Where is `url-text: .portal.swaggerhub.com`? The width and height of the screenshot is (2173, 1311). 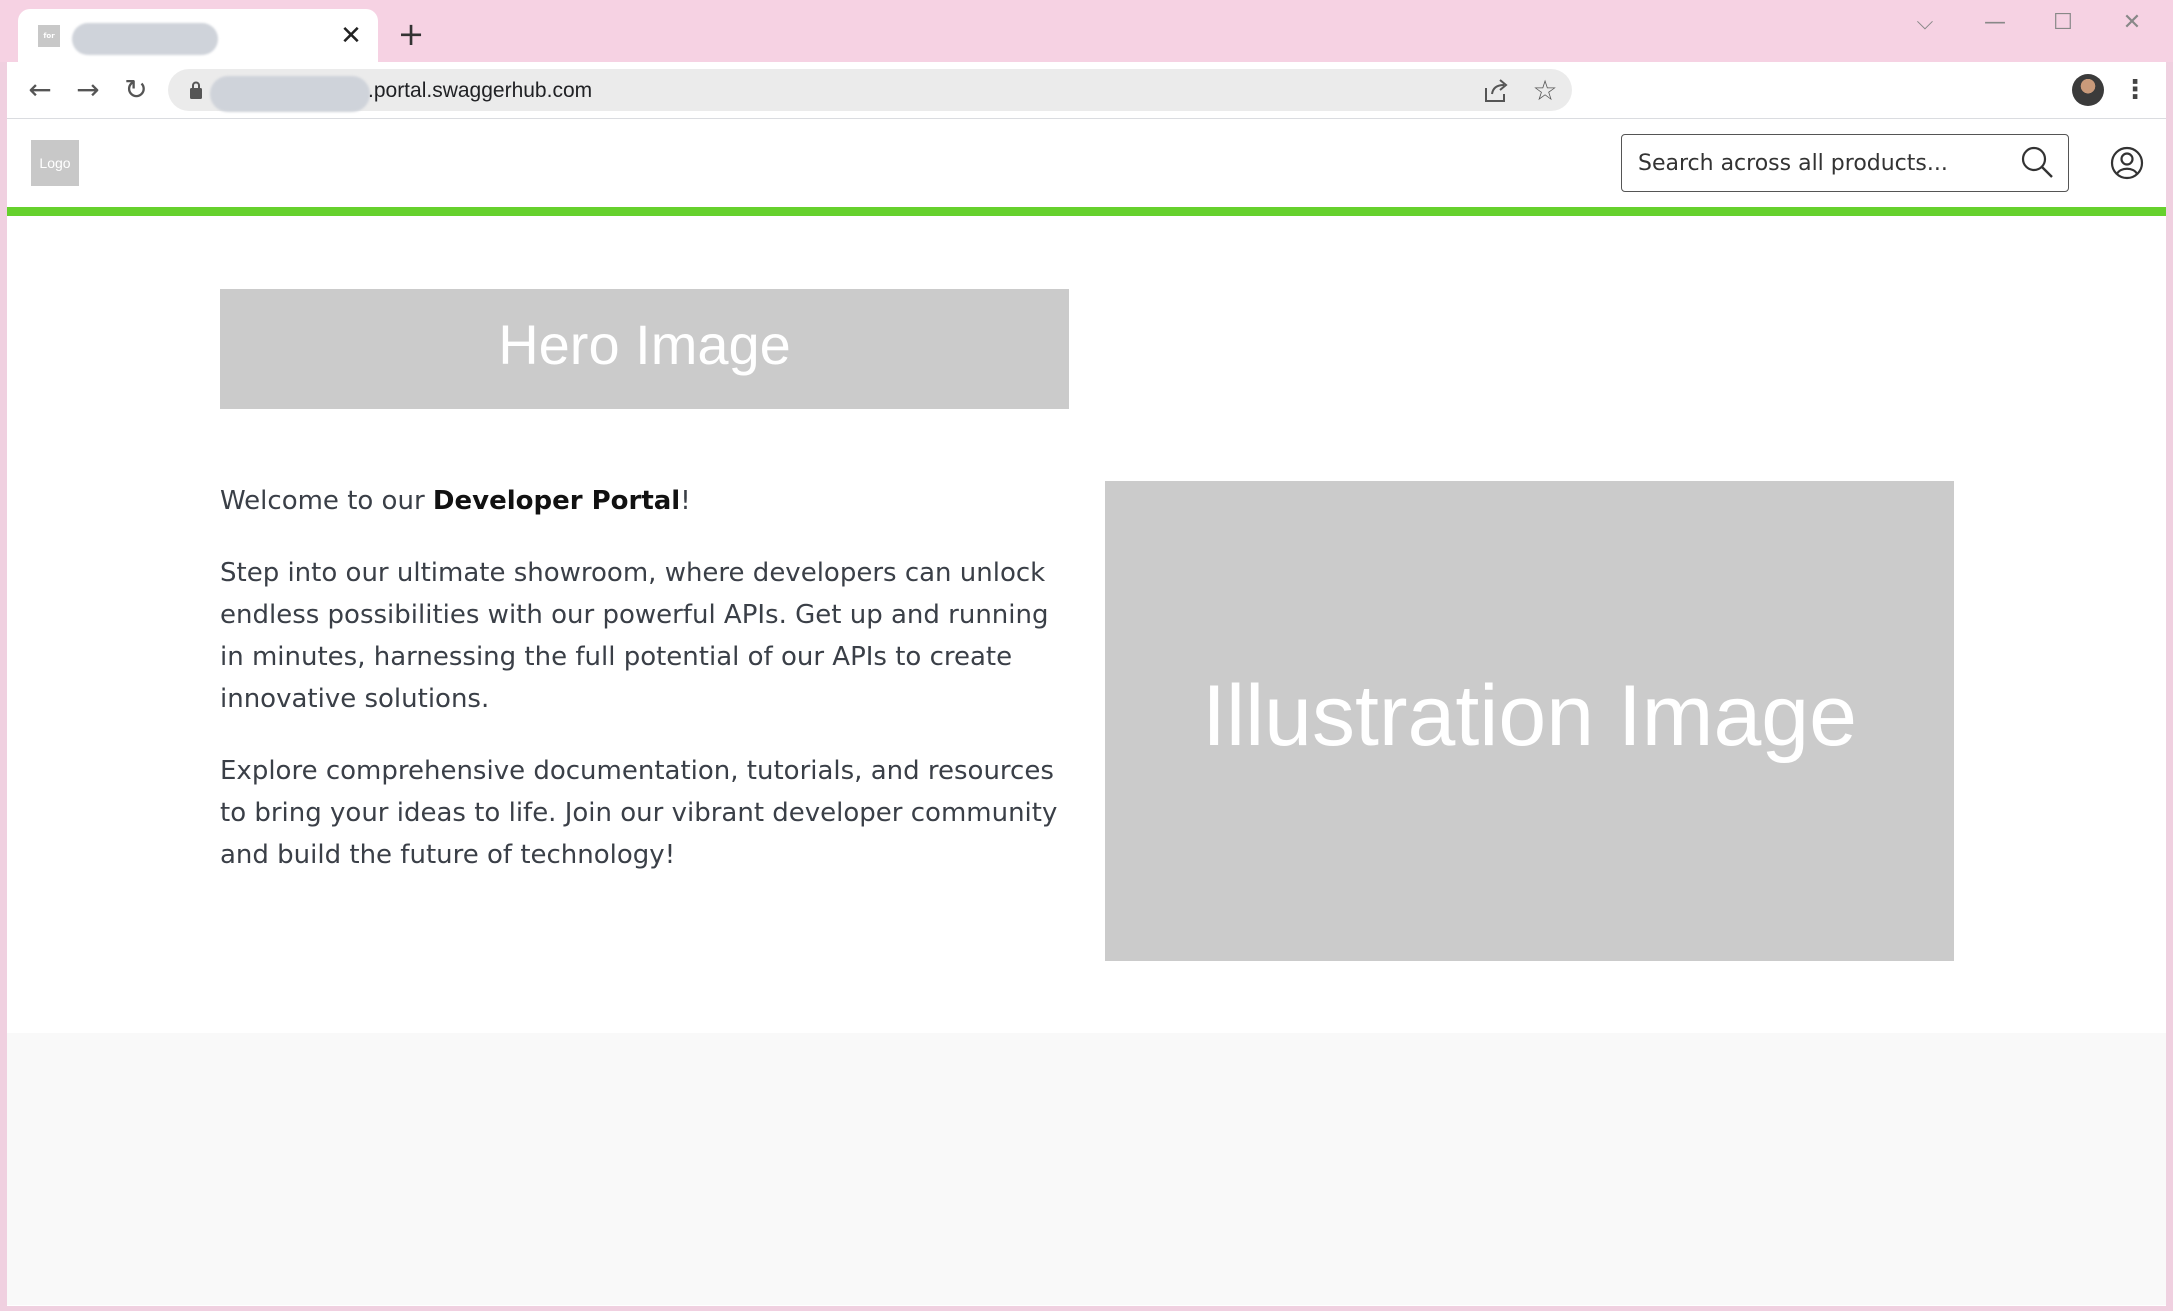
url-text: .portal.swaggerhub.com is located at coordinates (480, 91).